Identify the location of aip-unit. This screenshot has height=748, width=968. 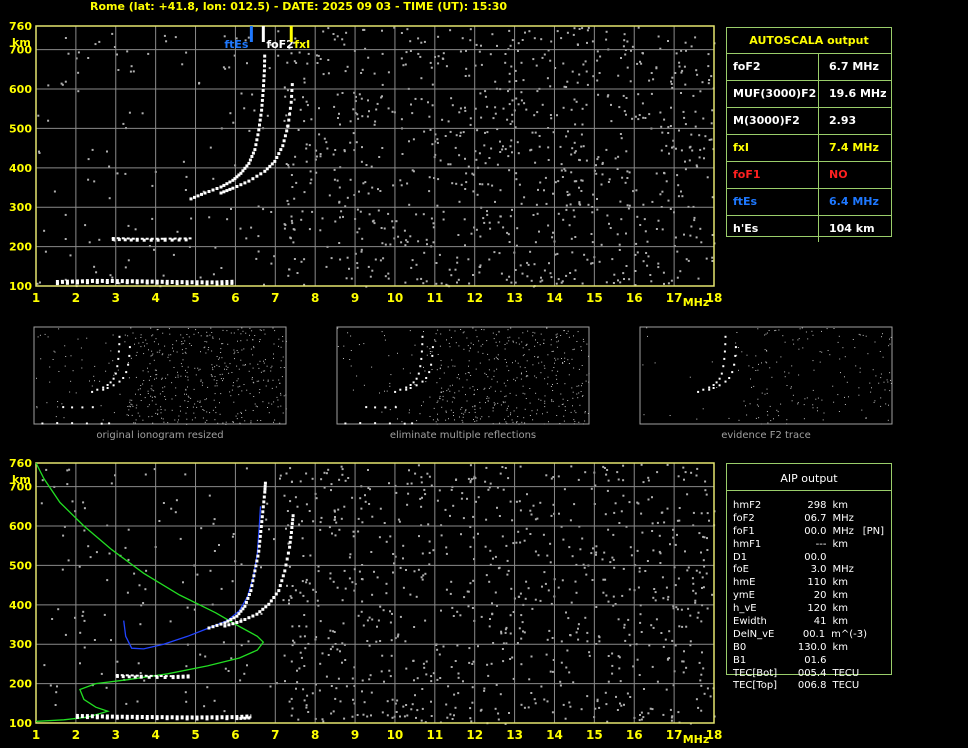
(847, 661).